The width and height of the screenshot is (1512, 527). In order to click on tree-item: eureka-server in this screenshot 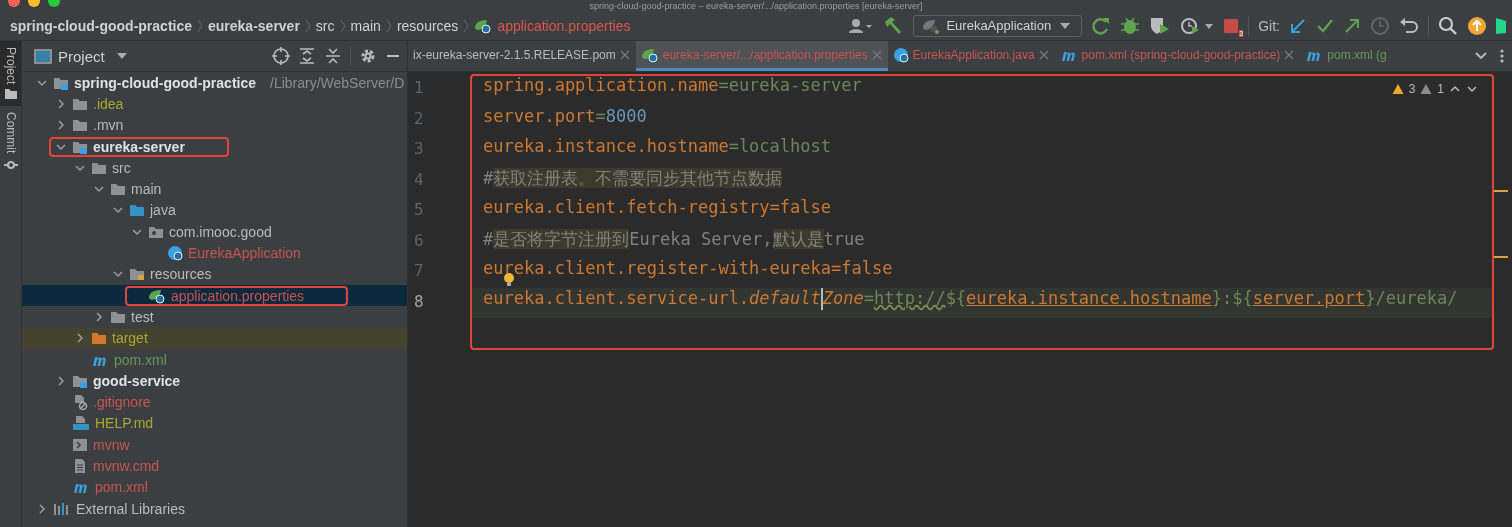, I will do `click(139, 146)`.